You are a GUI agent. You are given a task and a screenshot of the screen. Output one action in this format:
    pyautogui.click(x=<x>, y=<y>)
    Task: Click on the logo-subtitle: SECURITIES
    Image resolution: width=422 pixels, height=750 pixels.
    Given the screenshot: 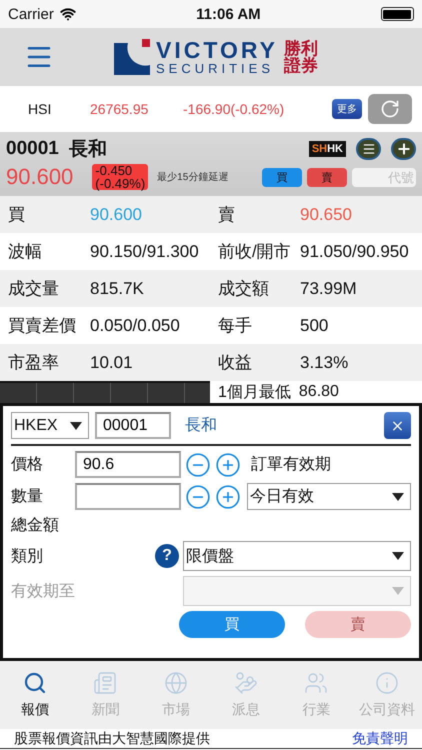 What is the action you would take?
    pyautogui.click(x=216, y=68)
    